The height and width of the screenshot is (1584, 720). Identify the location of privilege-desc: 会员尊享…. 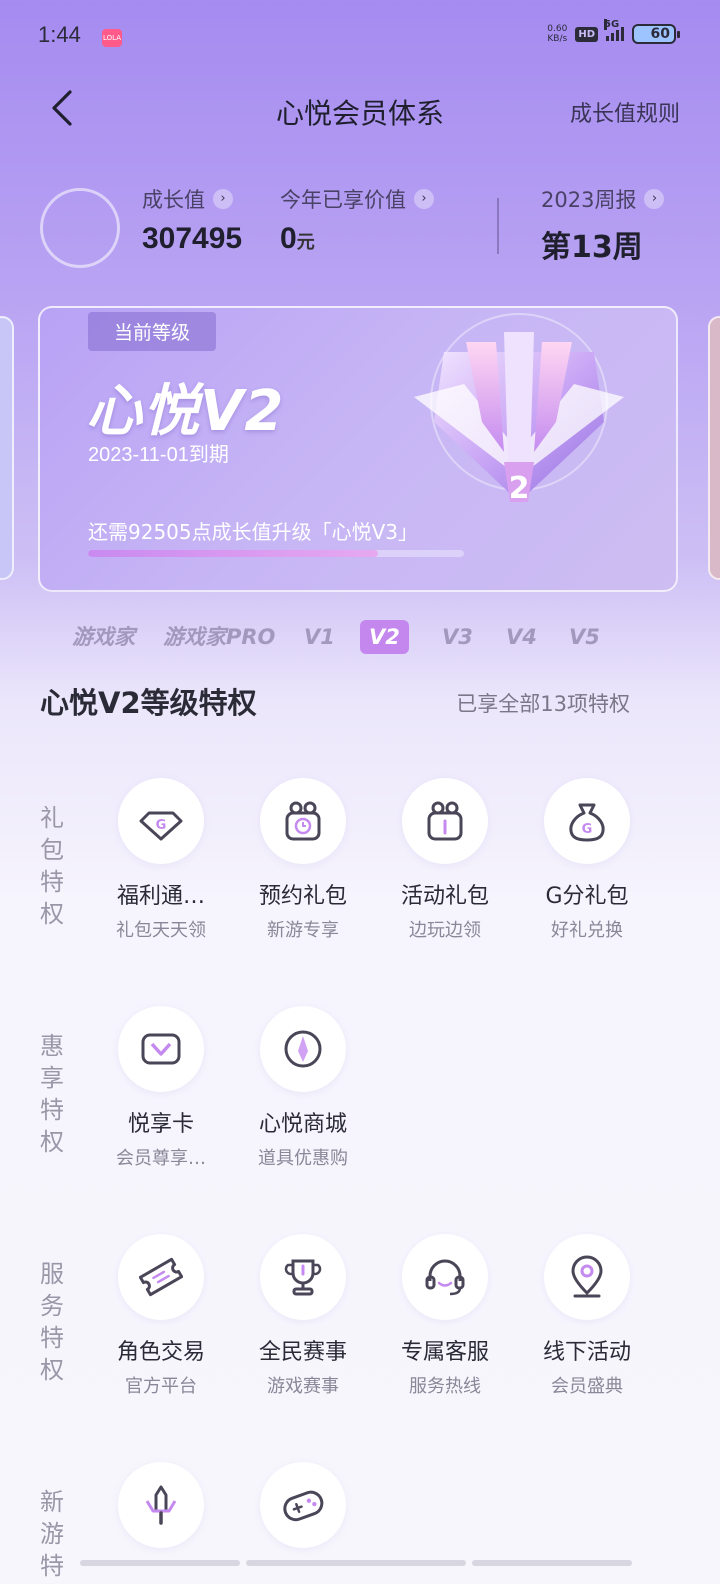
(161, 1158).